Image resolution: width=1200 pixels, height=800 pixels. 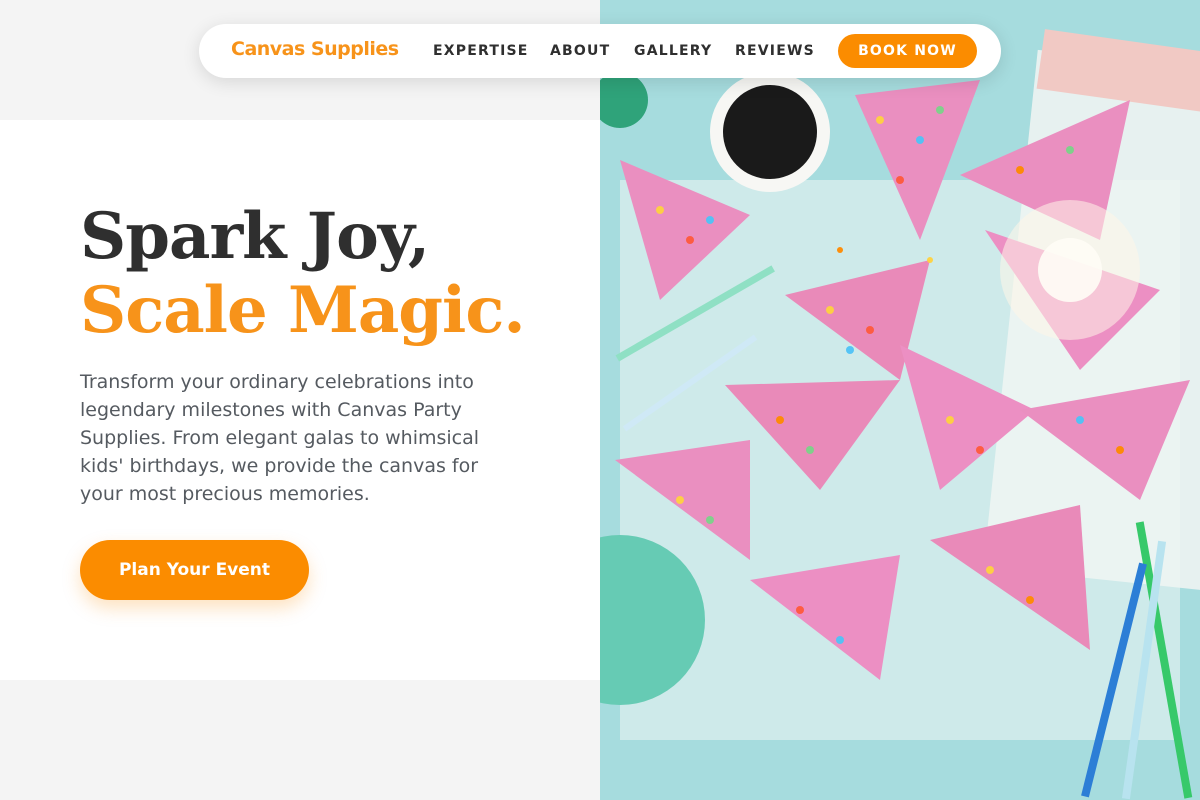 I want to click on hero-headline: Spark Joy, Scale Magic., so click(x=303, y=273).